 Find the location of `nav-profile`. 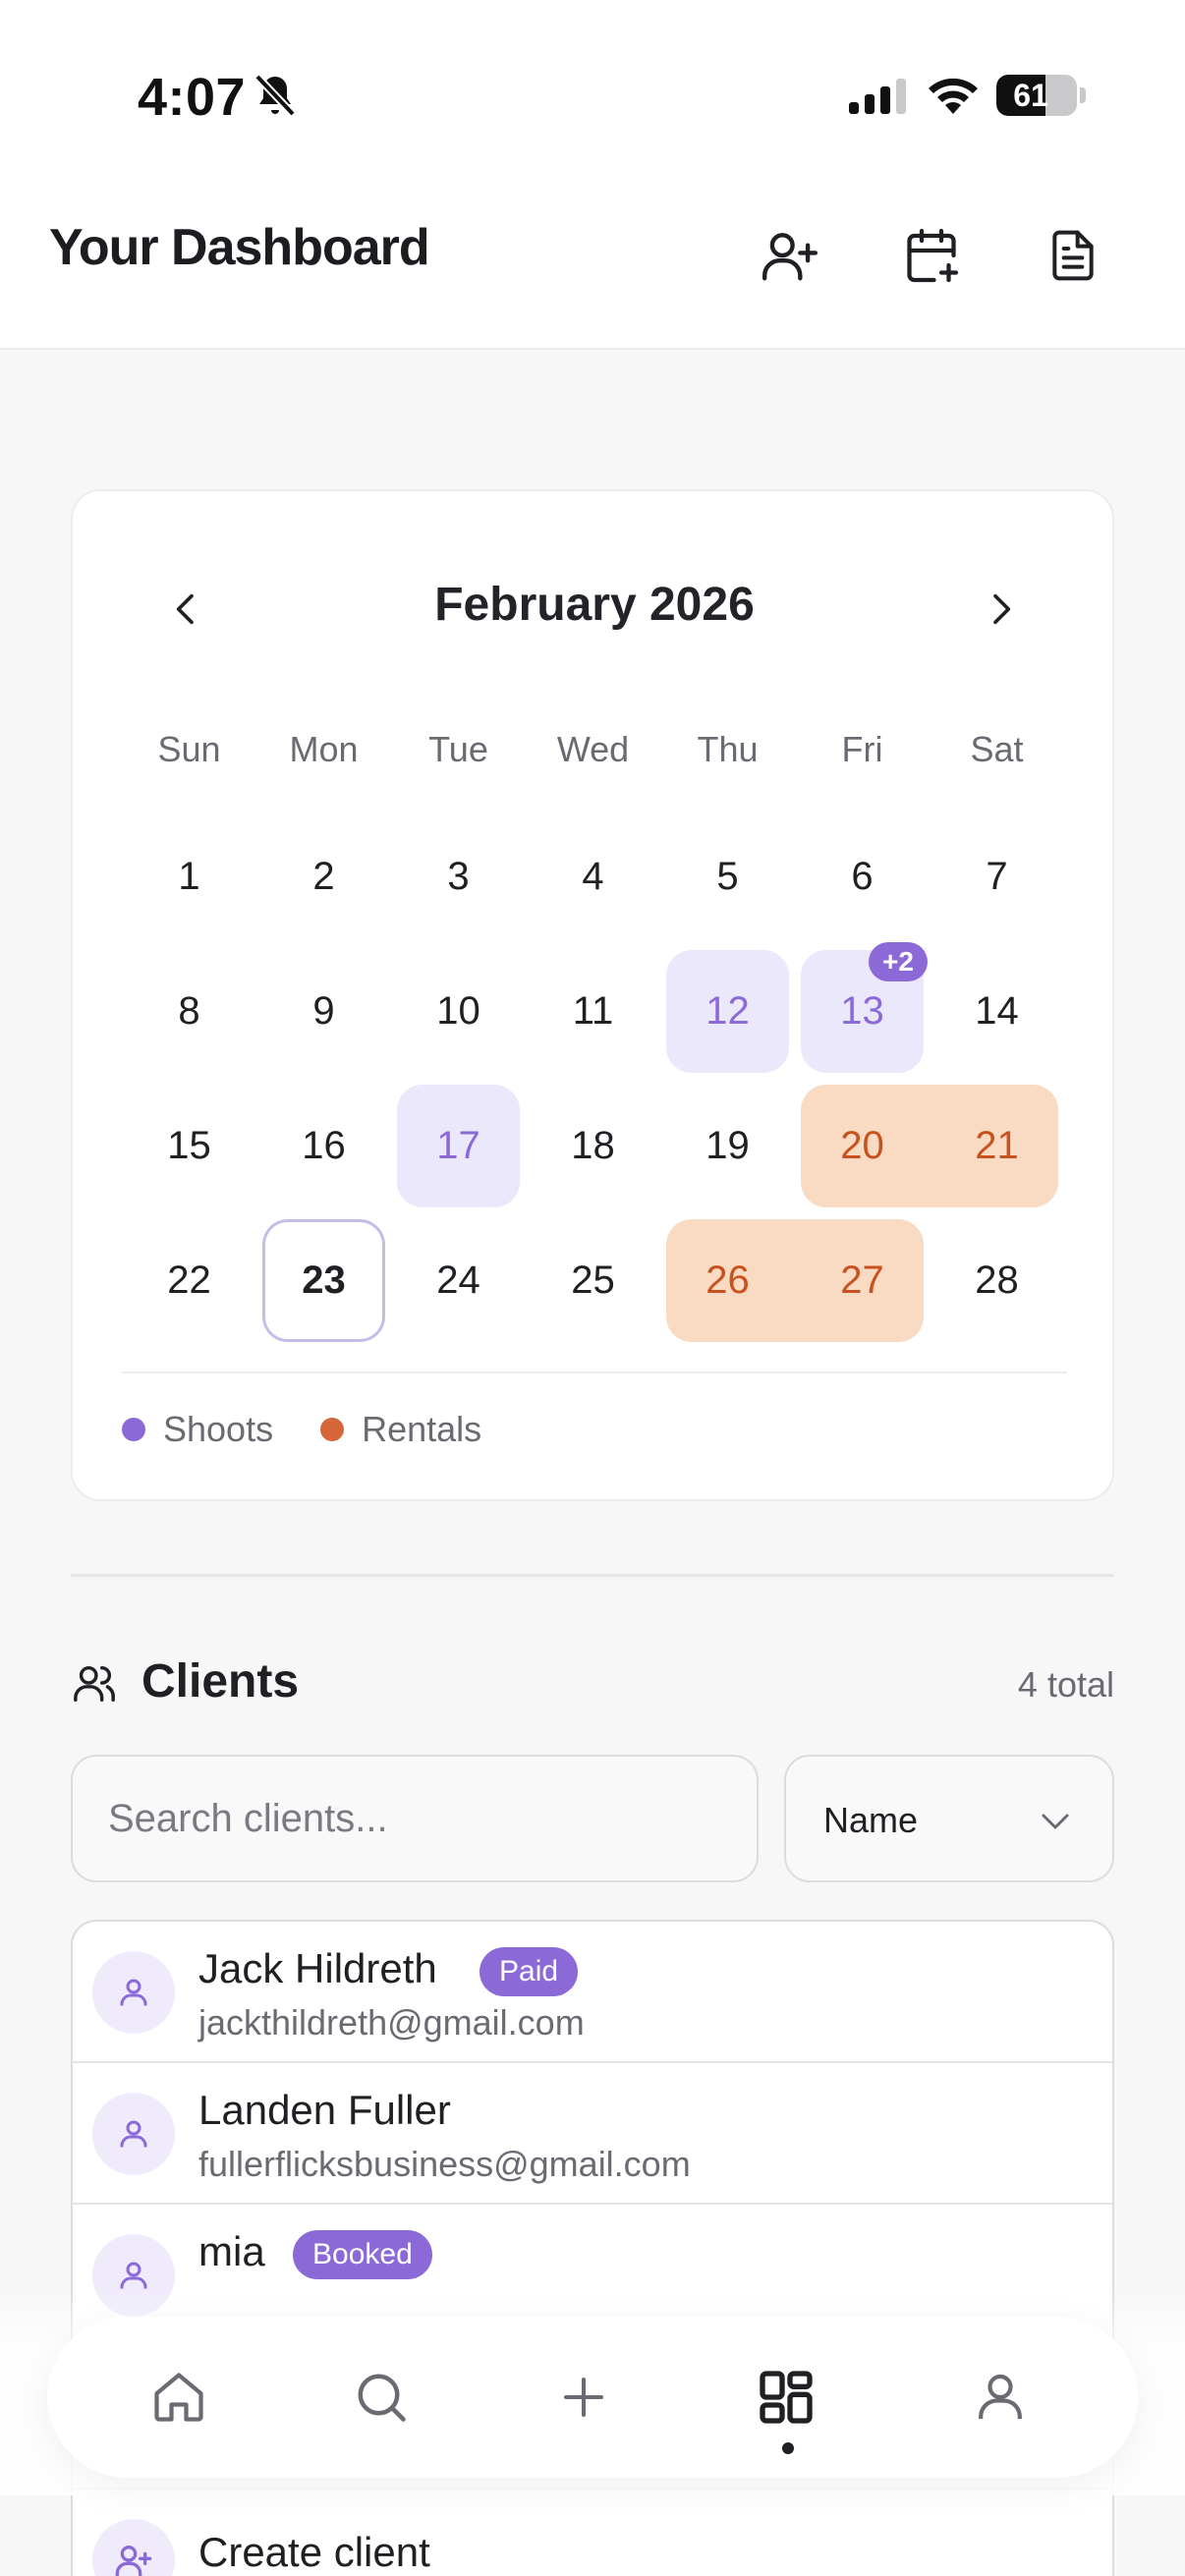

nav-profile is located at coordinates (1000, 2397).